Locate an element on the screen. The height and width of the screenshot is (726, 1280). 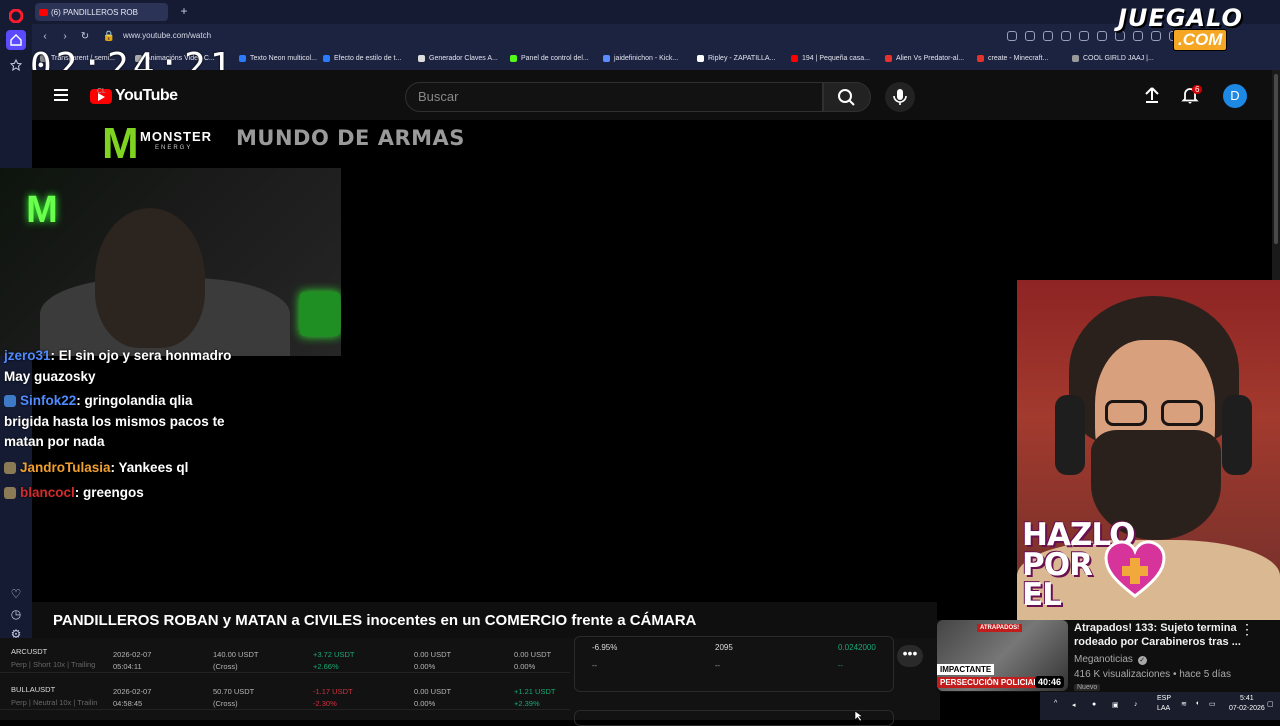
menu-icon is located at coordinates (61, 95).